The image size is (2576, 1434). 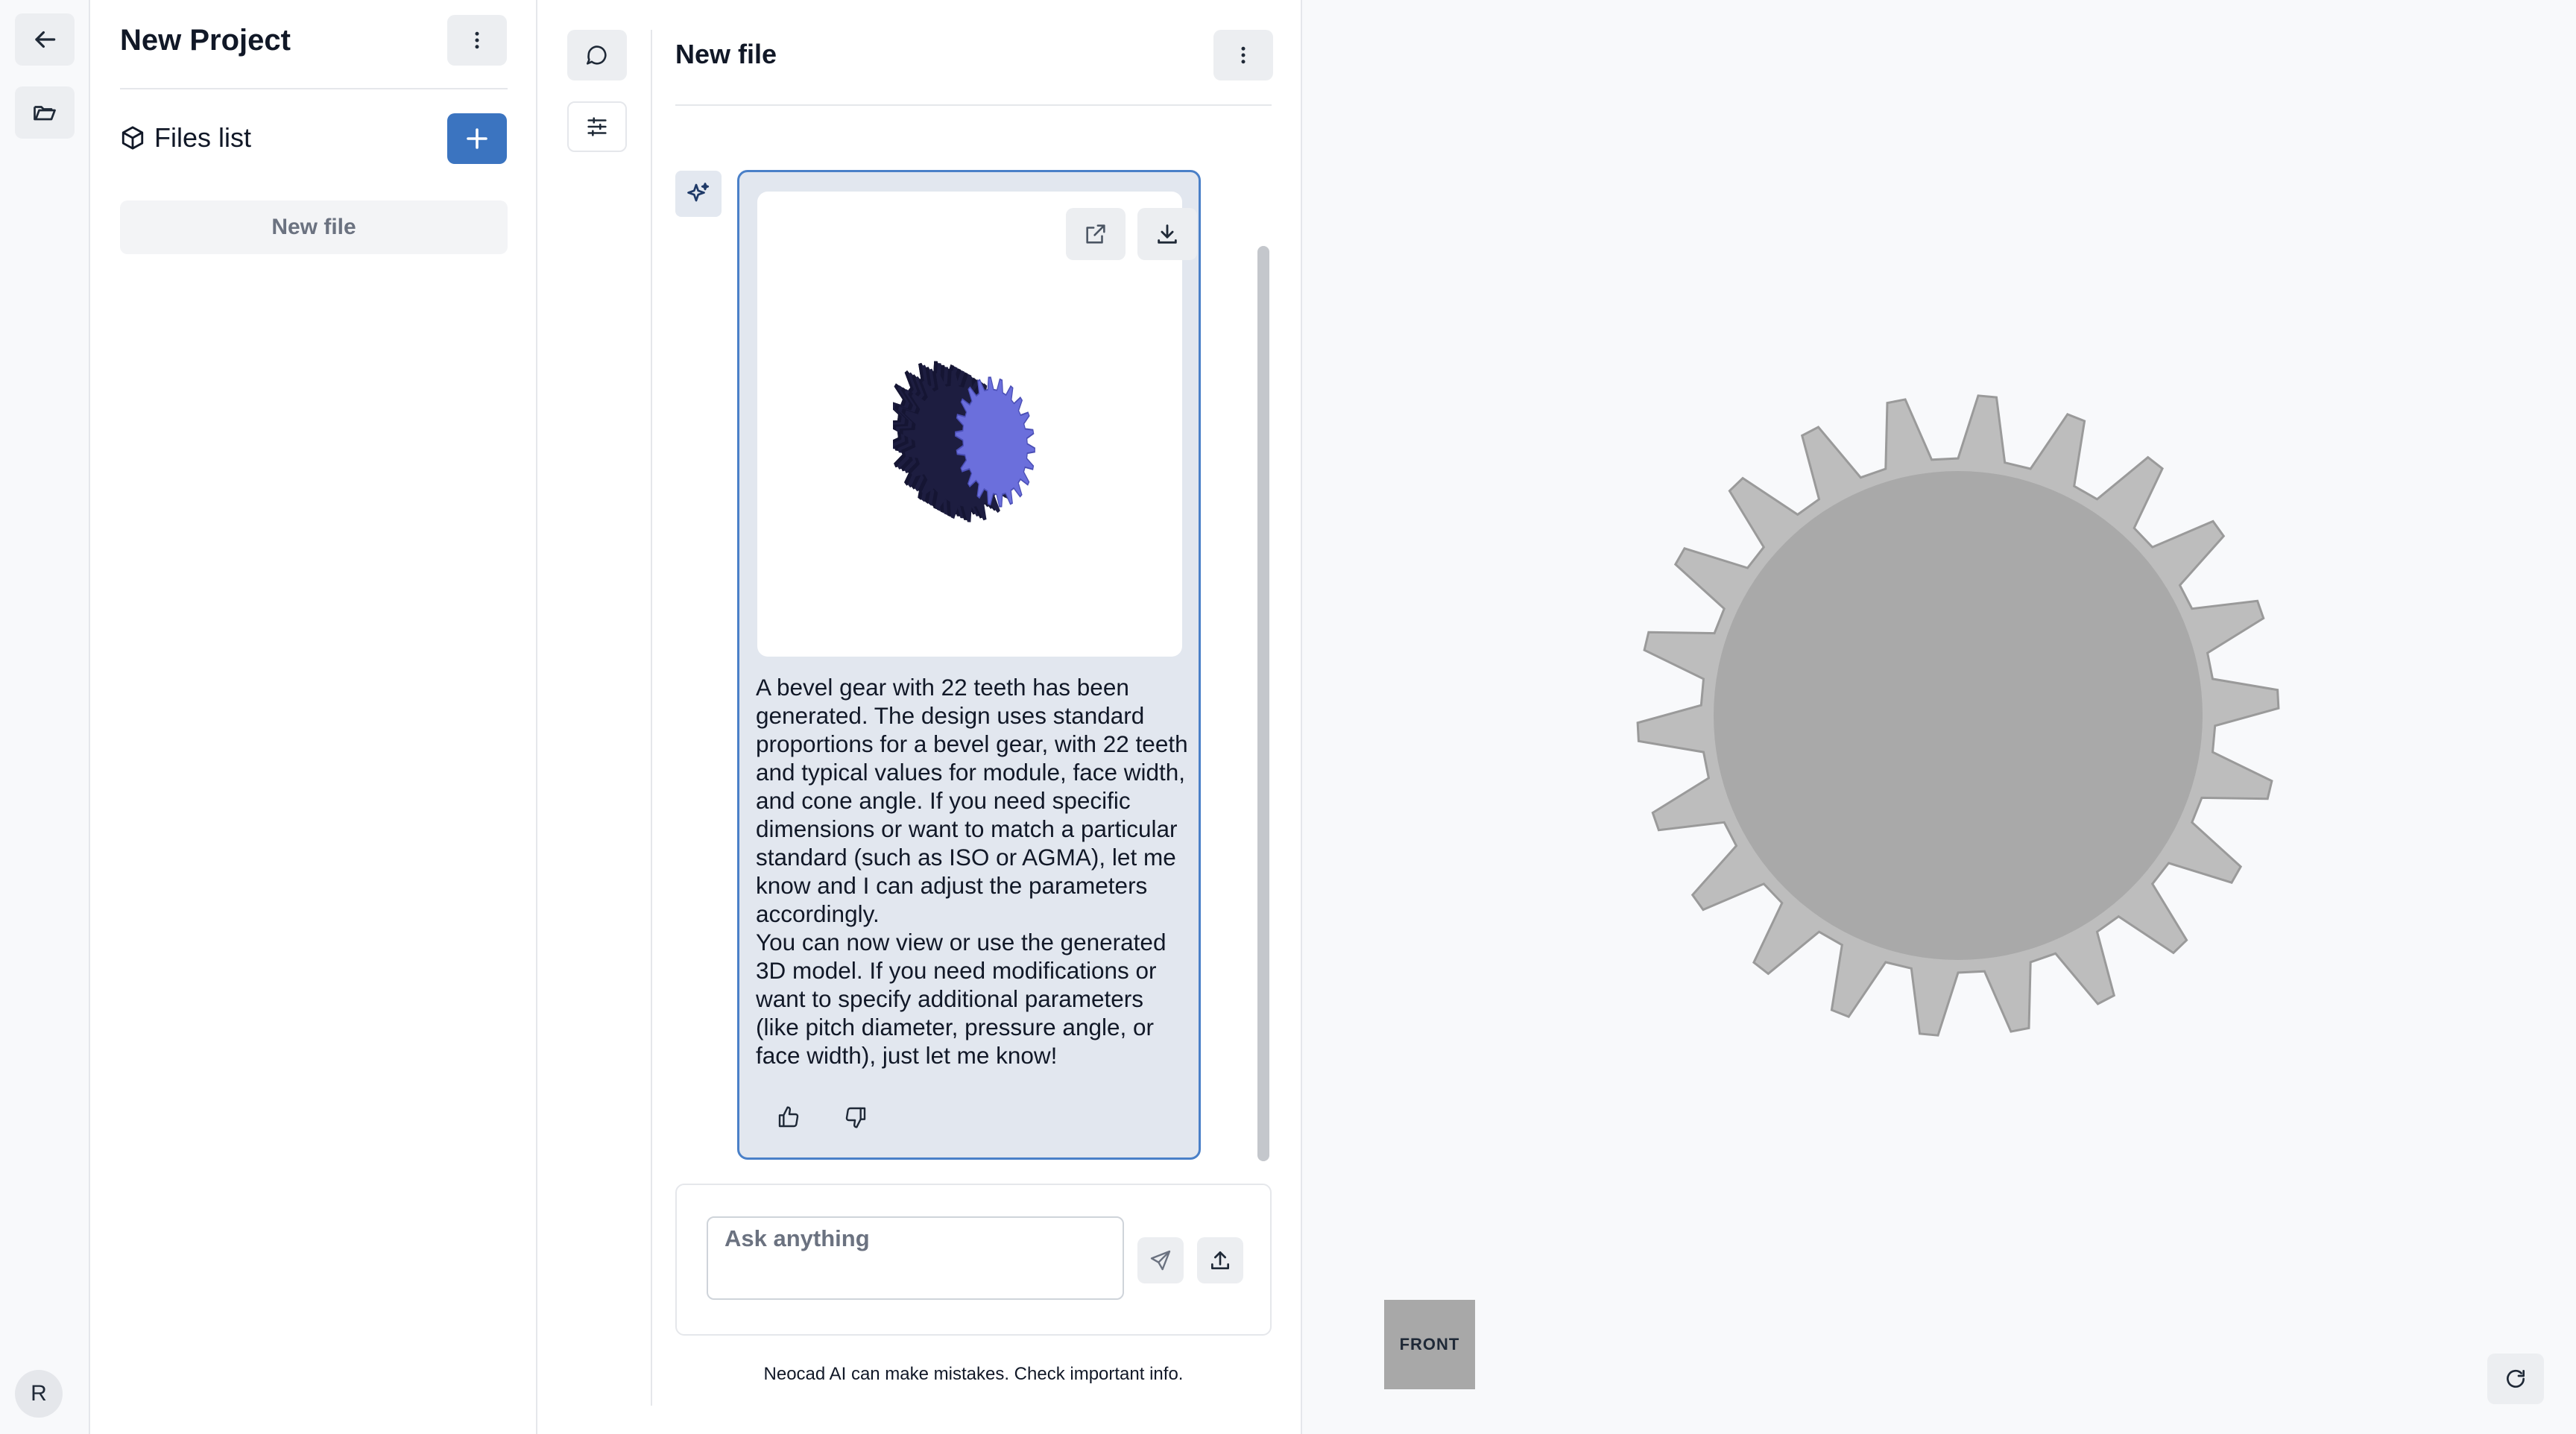 I want to click on divider, so click(x=314, y=89).